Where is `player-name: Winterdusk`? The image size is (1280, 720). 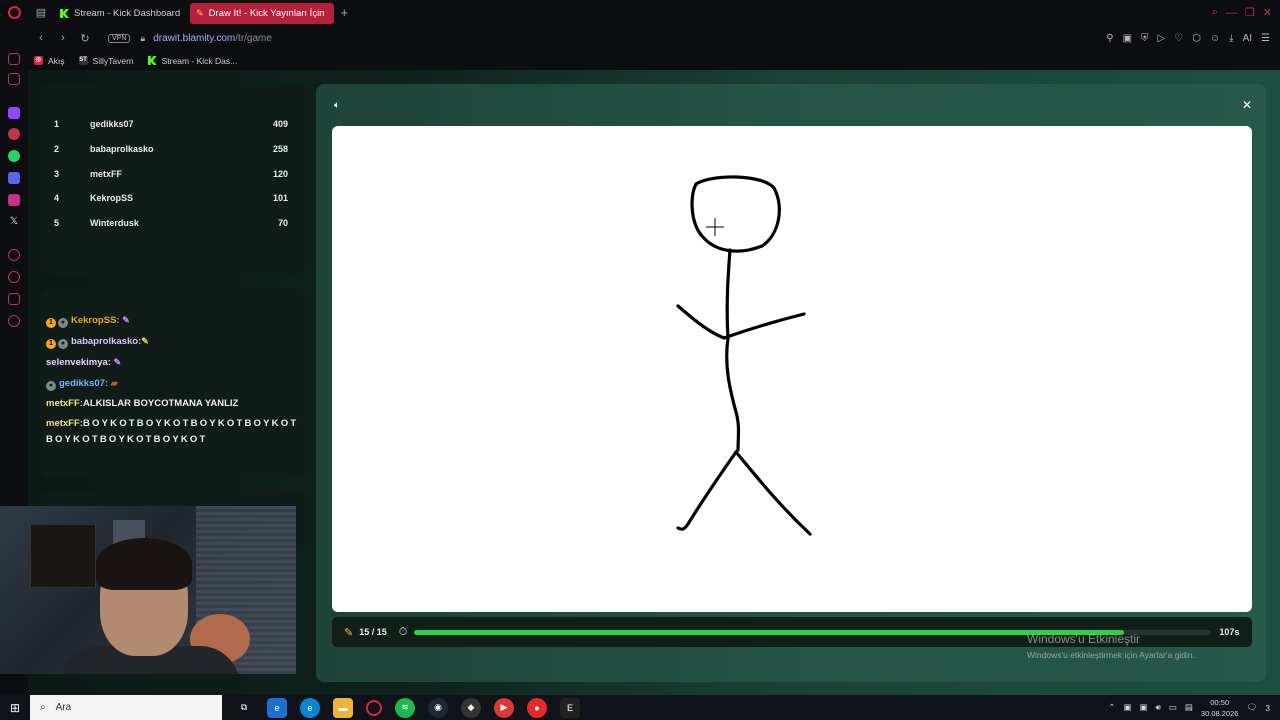 player-name: Winterdusk is located at coordinates (114, 223).